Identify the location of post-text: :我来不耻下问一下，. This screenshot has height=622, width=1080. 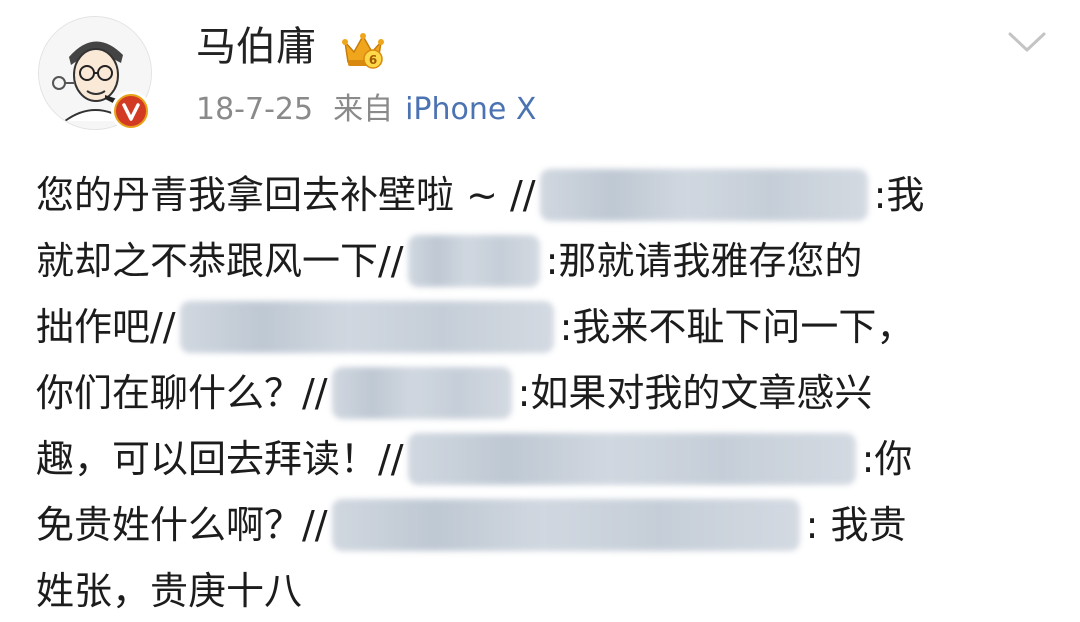
(737, 327).